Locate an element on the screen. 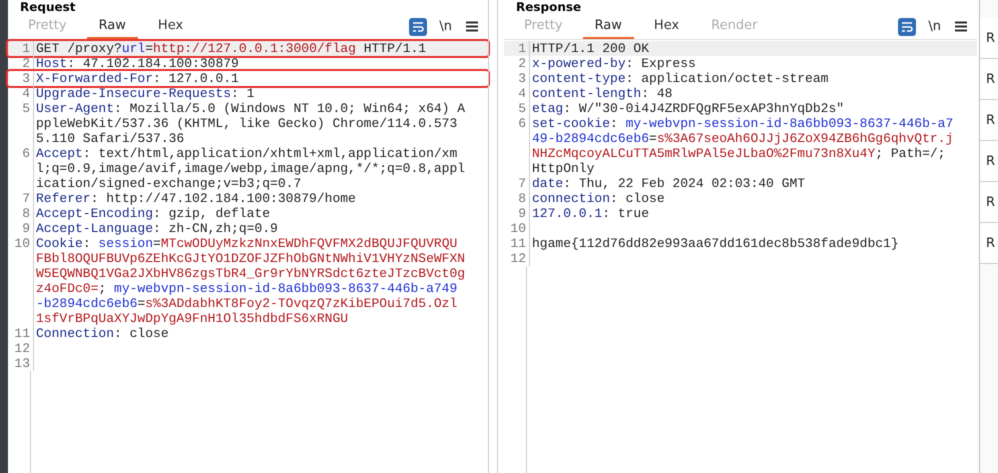 The width and height of the screenshot is (998, 473). code-line: etag: W/"30-0i4J4ZRDFQgRF5exAP3hnYqDb2s" is located at coordinates (688, 108).